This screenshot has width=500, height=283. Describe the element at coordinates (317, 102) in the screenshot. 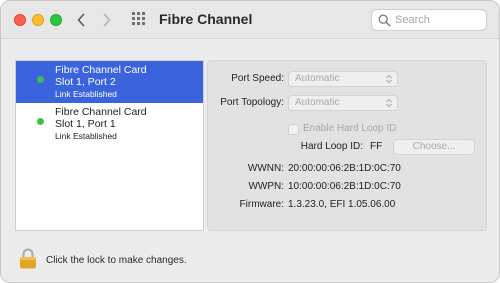

I see `port-topology-value: Automatic` at that location.